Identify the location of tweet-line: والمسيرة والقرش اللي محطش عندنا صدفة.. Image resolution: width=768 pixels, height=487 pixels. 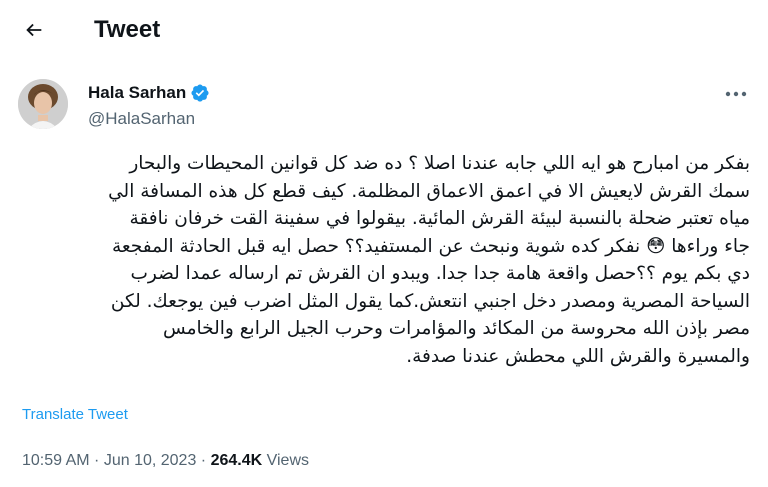
(578, 356).